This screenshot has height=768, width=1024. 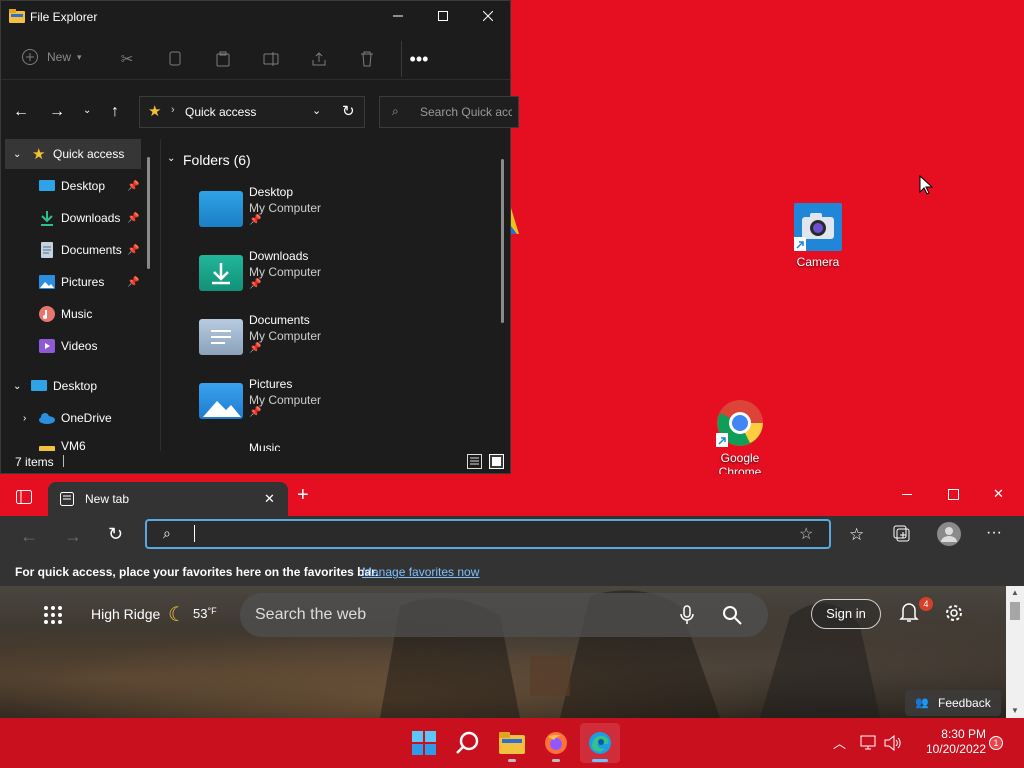 I want to click on weather-temperature: 53°F, so click(x=205, y=613).